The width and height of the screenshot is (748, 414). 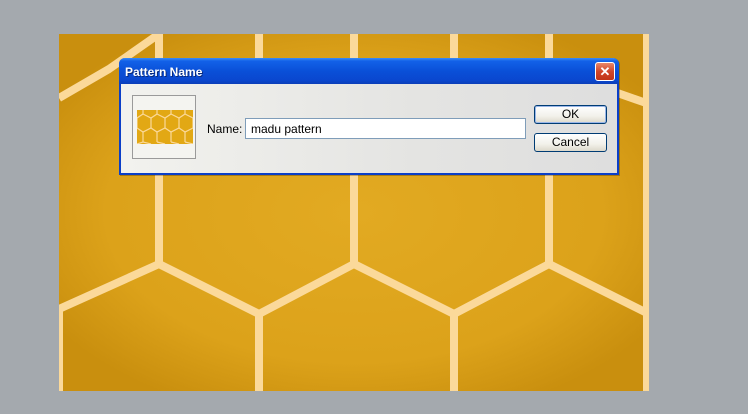 What do you see at coordinates (385, 128) in the screenshot?
I see `pattern-name-input` at bounding box center [385, 128].